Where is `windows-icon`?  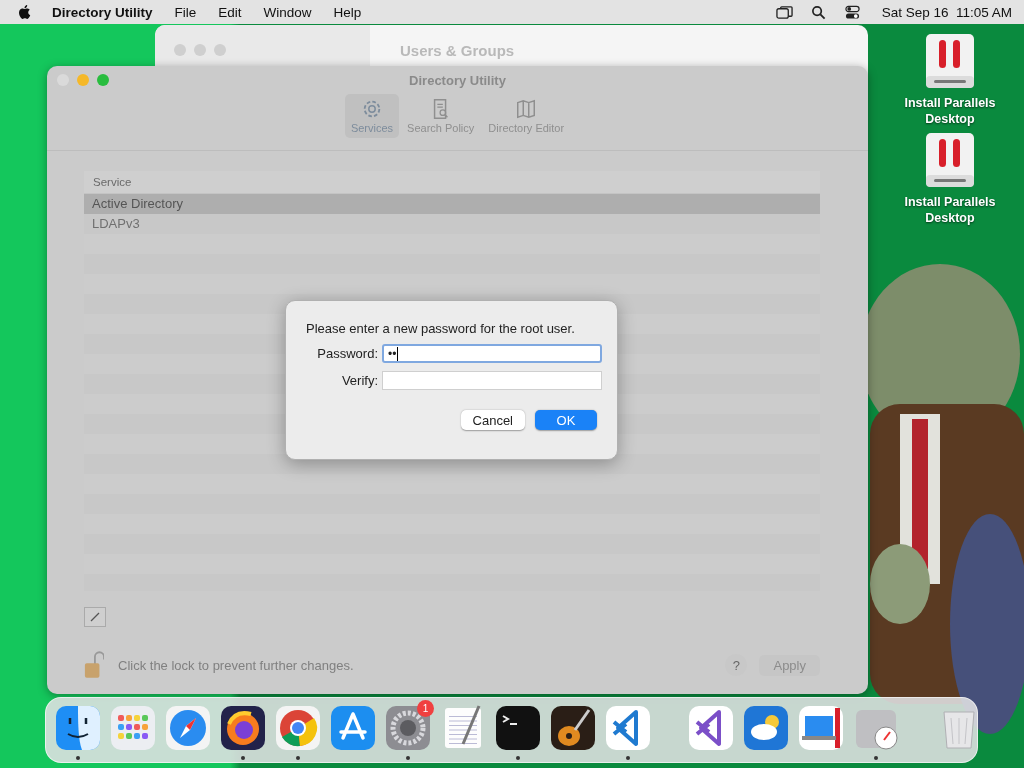
windows-icon is located at coordinates (784, 12).